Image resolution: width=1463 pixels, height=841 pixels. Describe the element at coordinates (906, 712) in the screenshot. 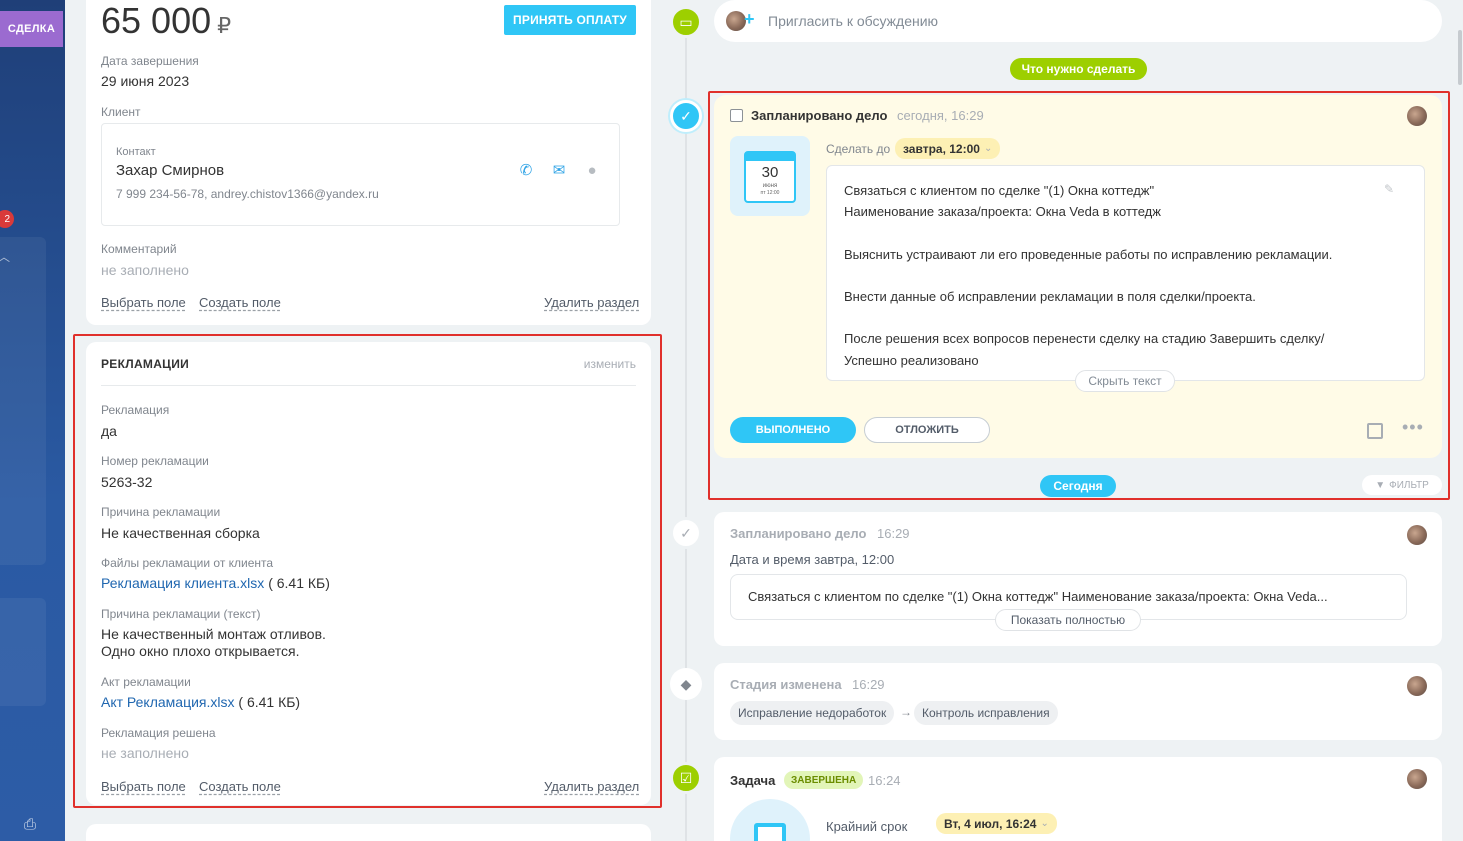

I see `arrow-right-icon: →` at that location.